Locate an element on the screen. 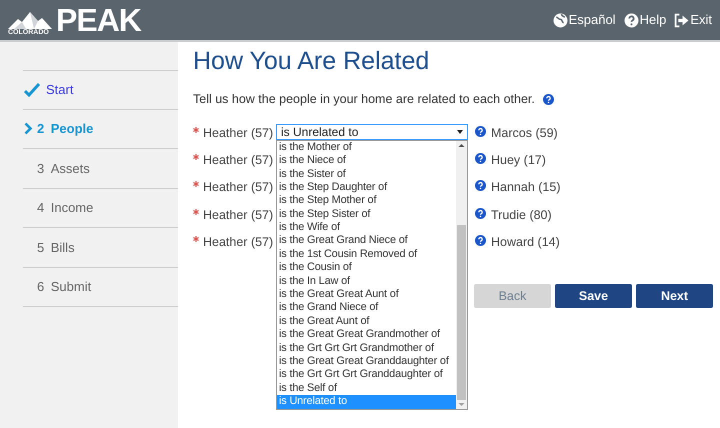  exit-icon is located at coordinates (682, 20).